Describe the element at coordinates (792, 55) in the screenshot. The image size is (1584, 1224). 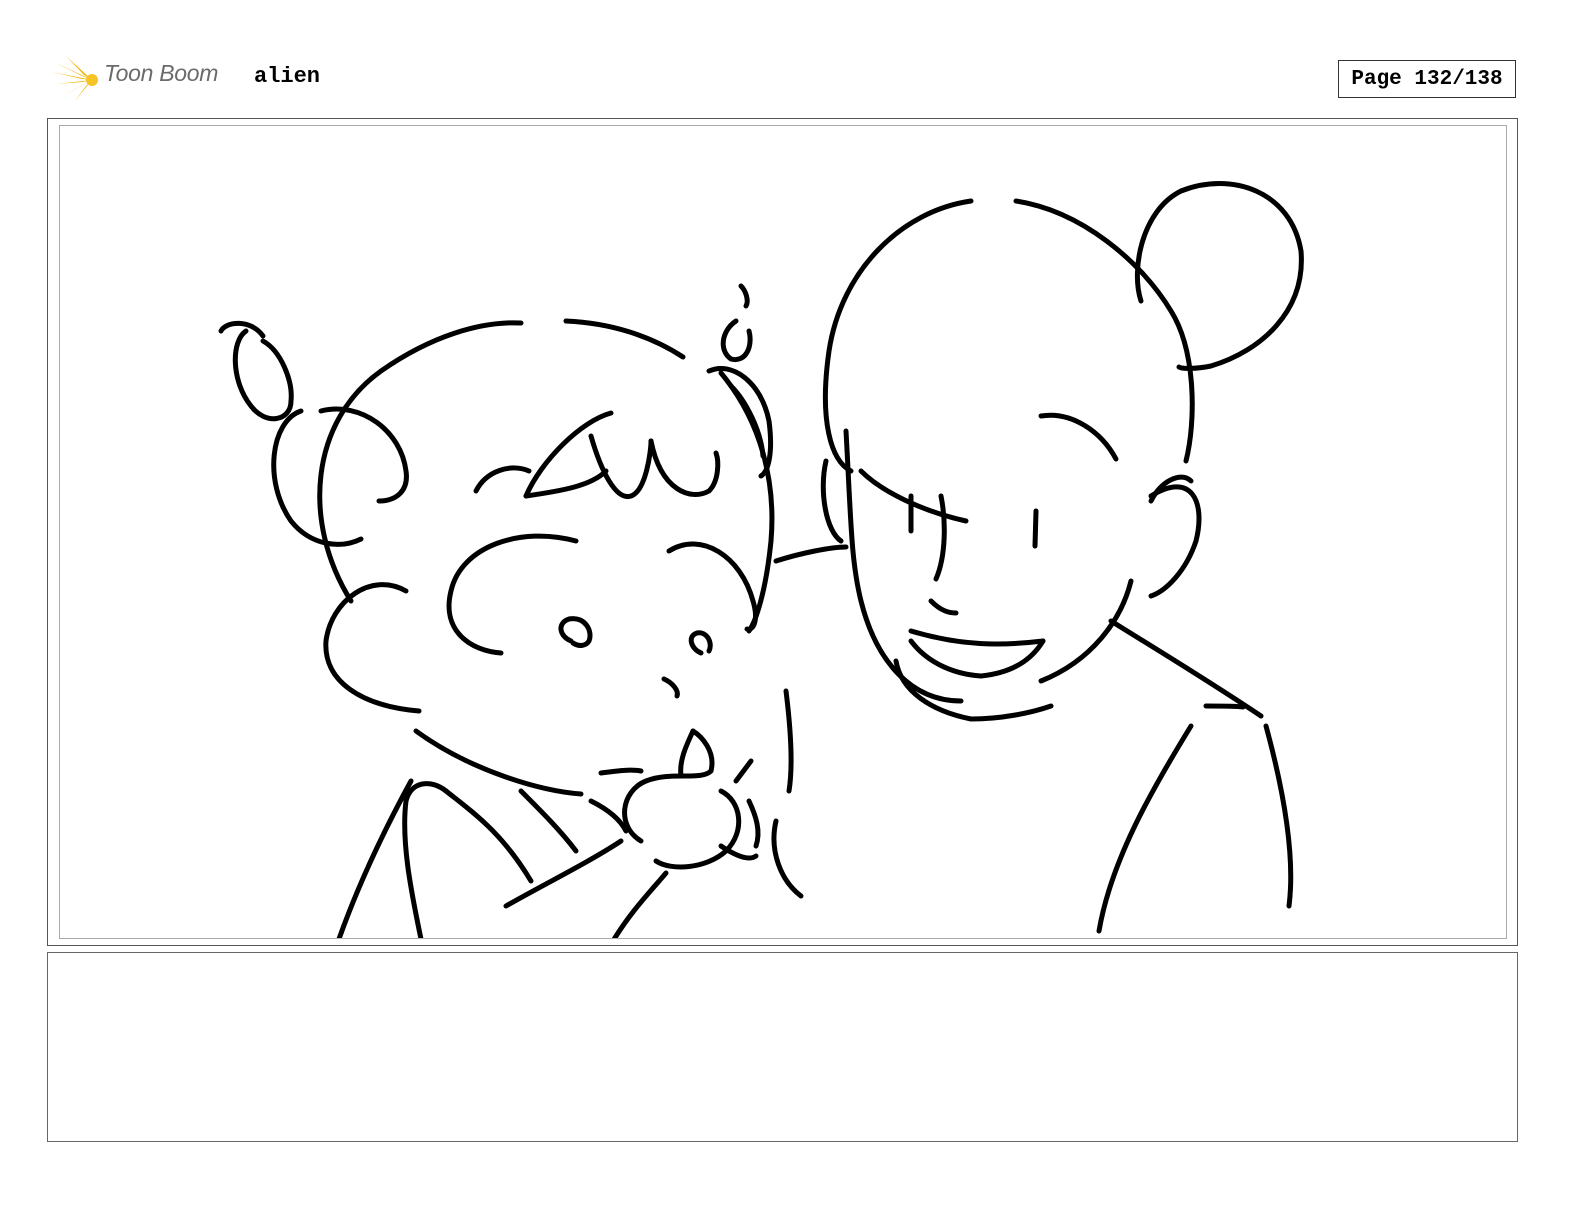
I see `page-header: Toon Boom alien Page 132/138` at that location.